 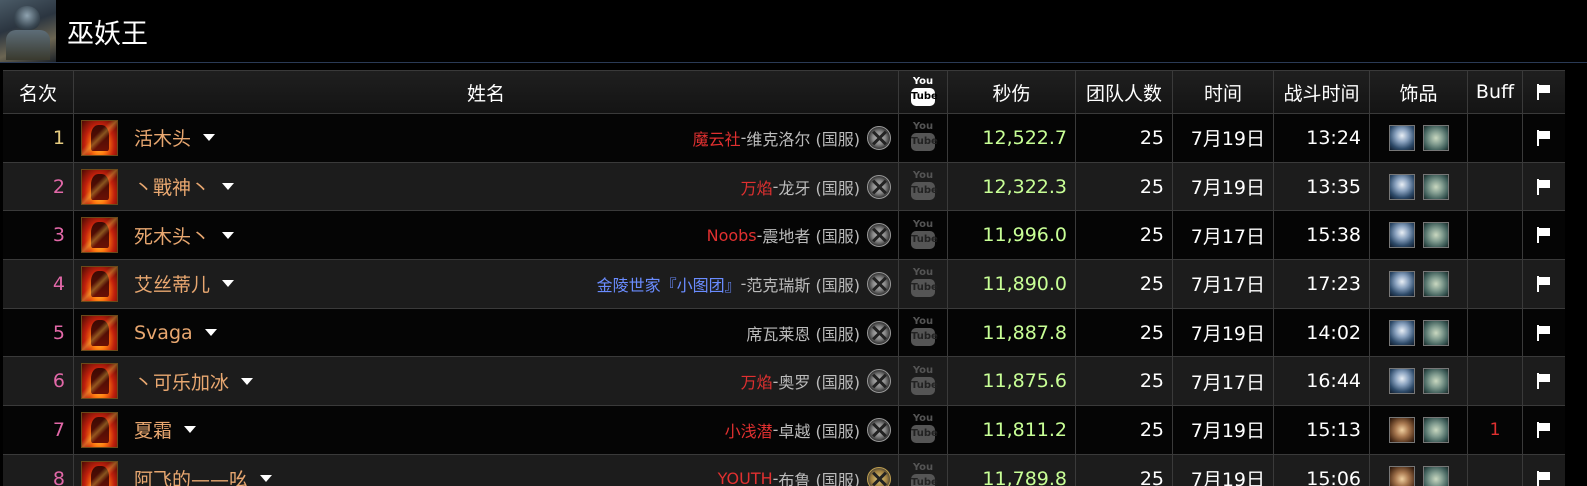 What do you see at coordinates (165, 430) in the screenshot?
I see `player-name: 夏霜` at bounding box center [165, 430].